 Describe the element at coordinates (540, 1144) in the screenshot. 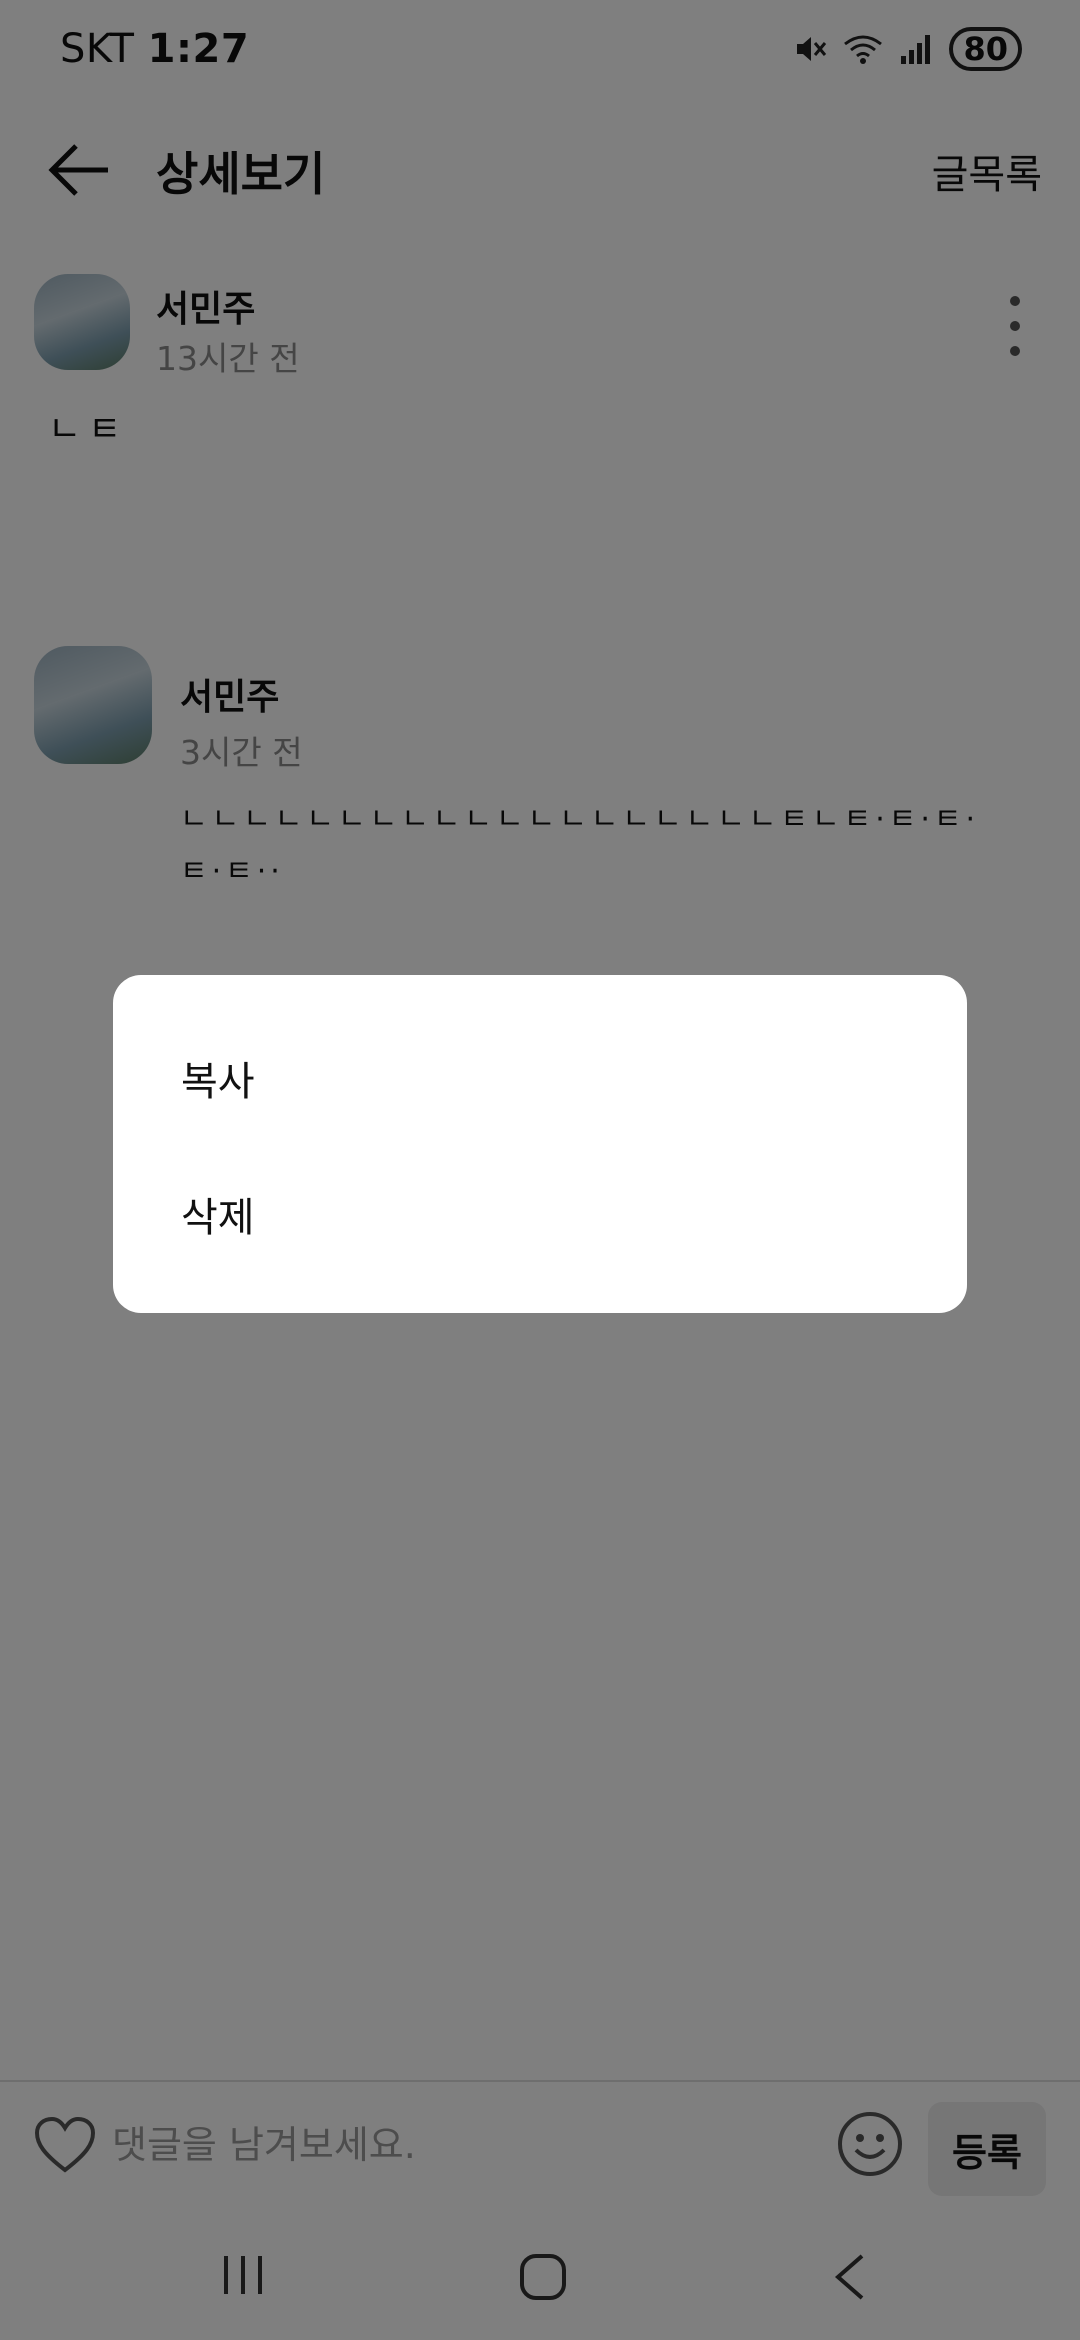

I see `options-dialog: 복사 삭제` at that location.